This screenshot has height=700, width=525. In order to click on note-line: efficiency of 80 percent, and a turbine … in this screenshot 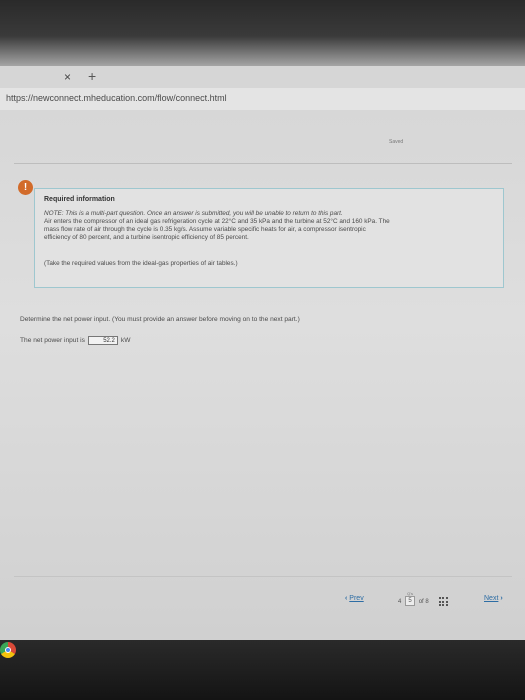, I will do `click(146, 237)`.